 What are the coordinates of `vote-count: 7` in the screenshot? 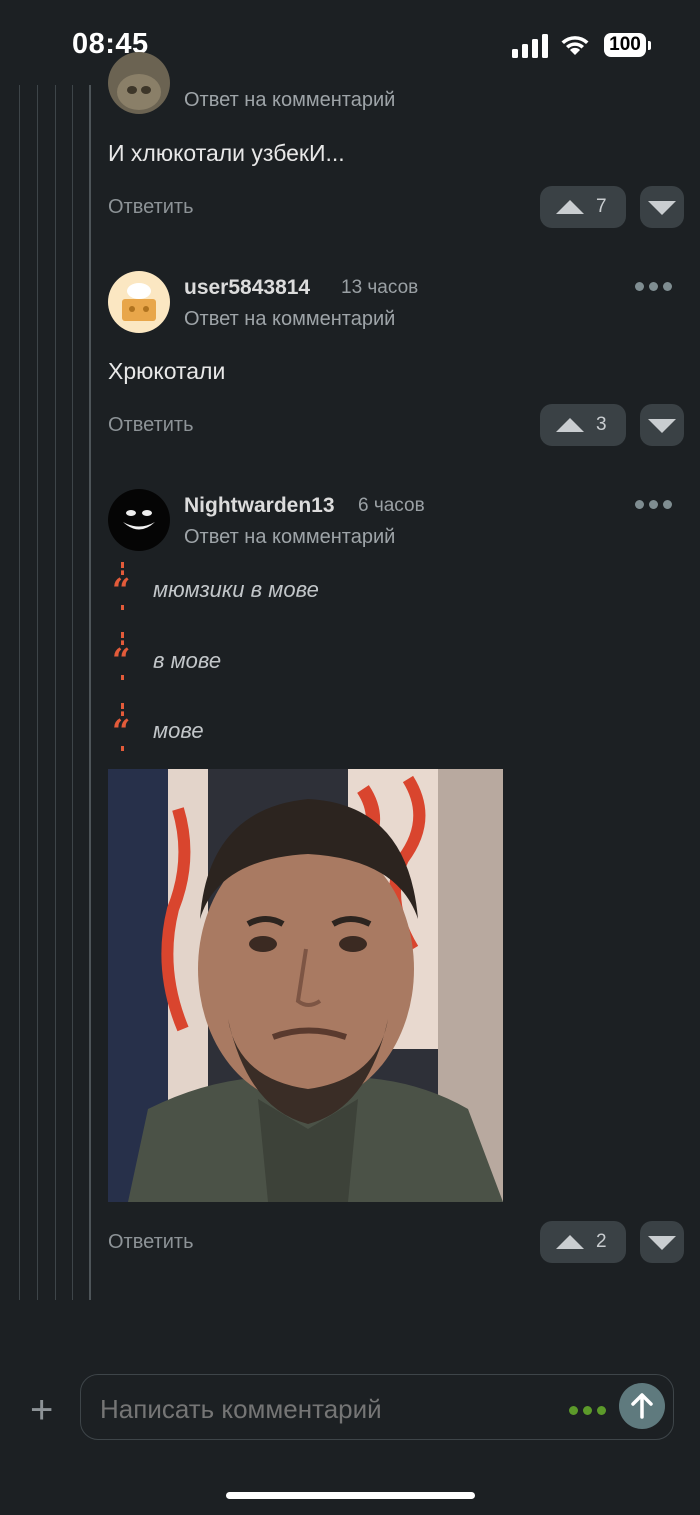 It's located at (601, 206).